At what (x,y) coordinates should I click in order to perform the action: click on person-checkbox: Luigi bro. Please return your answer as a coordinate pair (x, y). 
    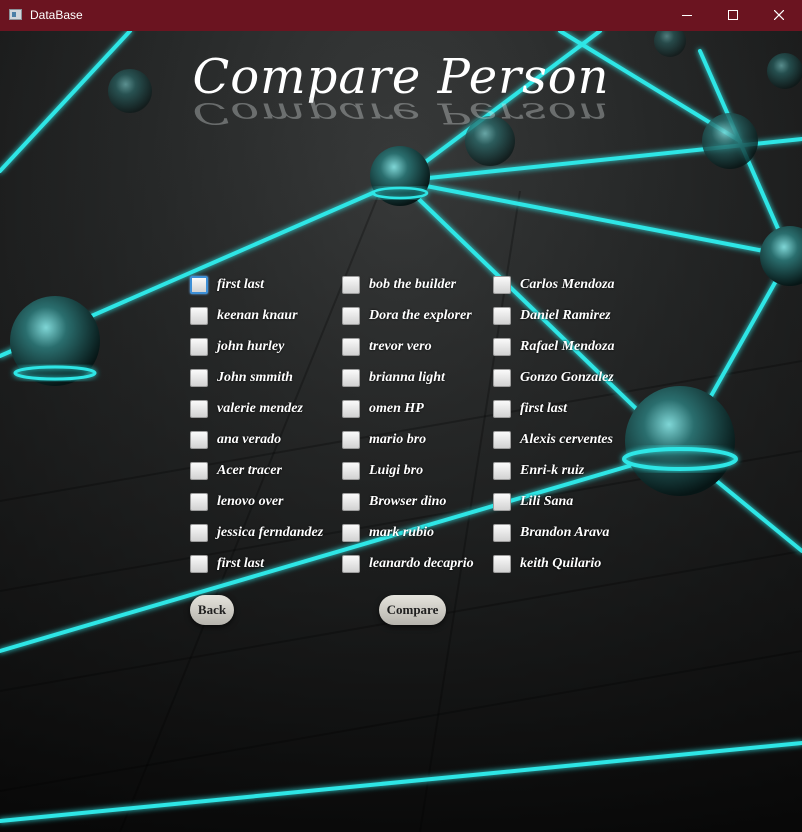
    Looking at the image, I should click on (382, 471).